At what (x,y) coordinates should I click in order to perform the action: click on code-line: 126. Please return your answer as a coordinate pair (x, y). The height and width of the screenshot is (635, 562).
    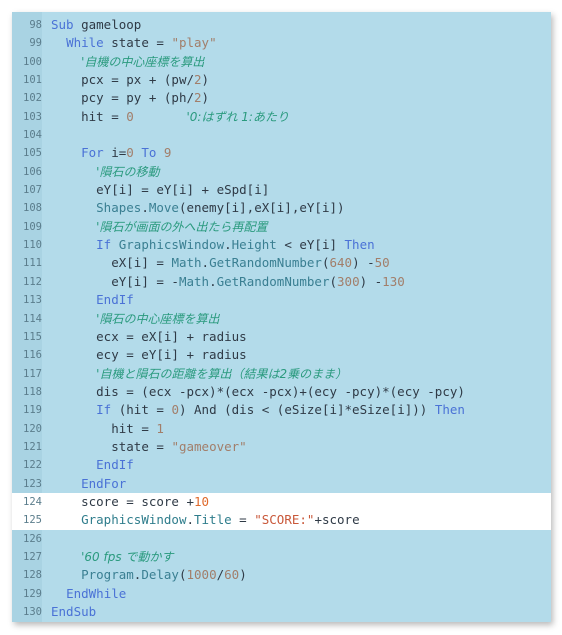
    Looking at the image, I should click on (281, 539).